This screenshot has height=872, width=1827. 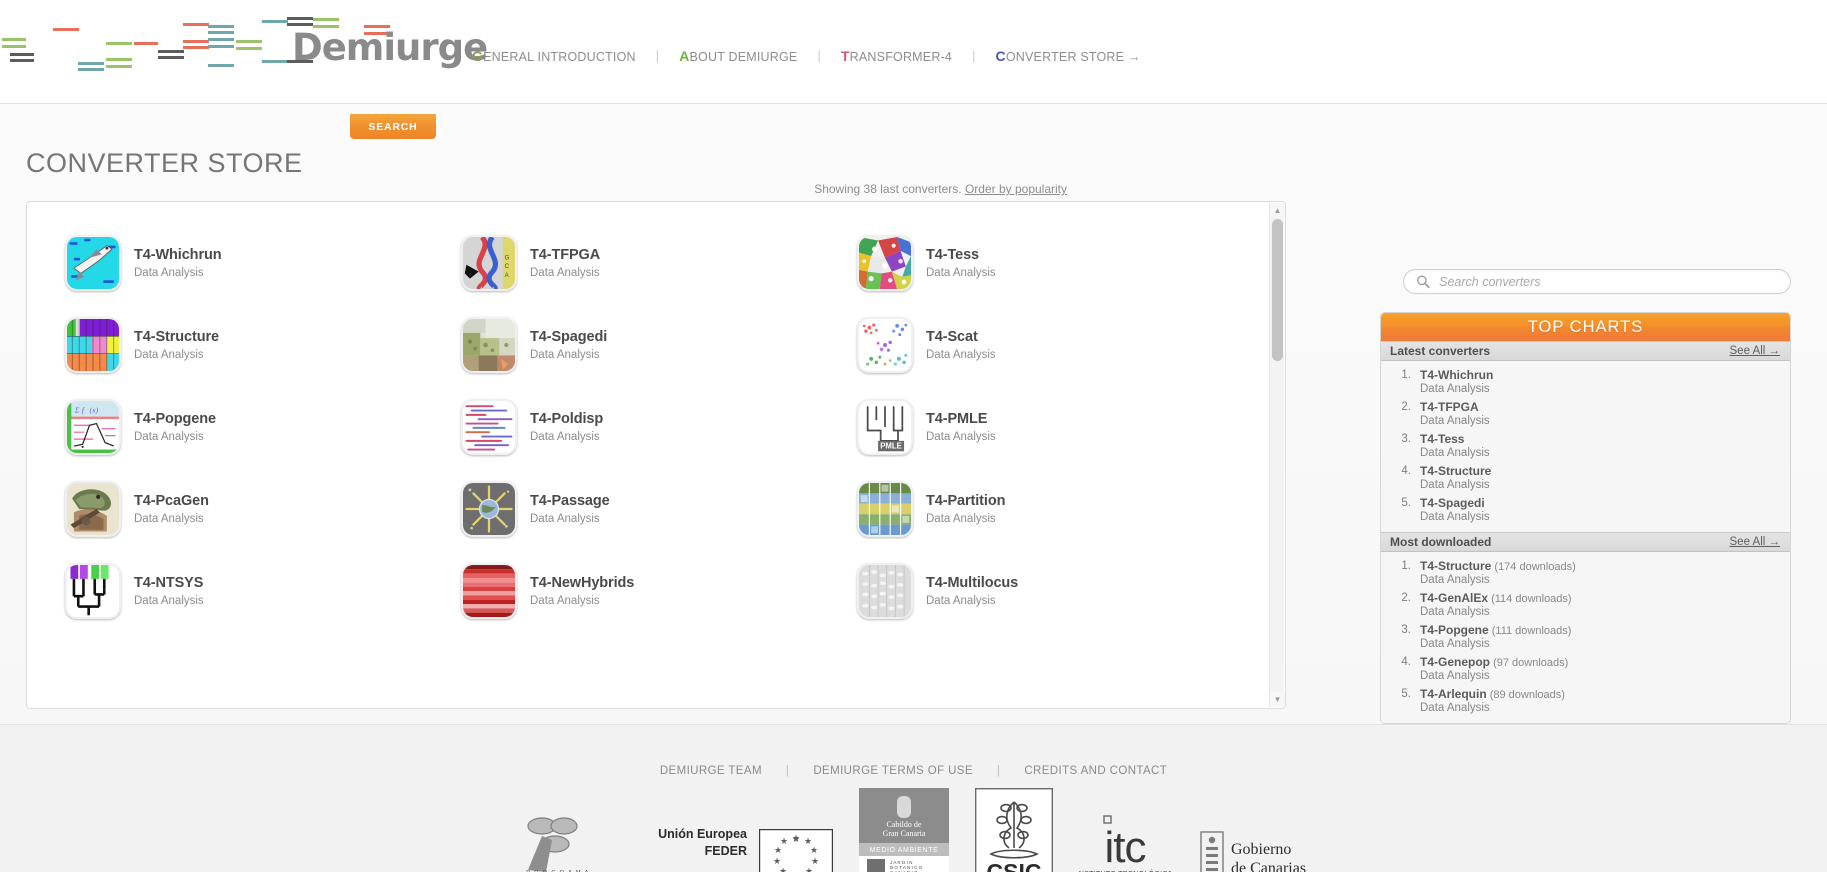 What do you see at coordinates (1036, 427) in the screenshot?
I see `converter-item: PMLE T4-PMLE Data Analysis` at bounding box center [1036, 427].